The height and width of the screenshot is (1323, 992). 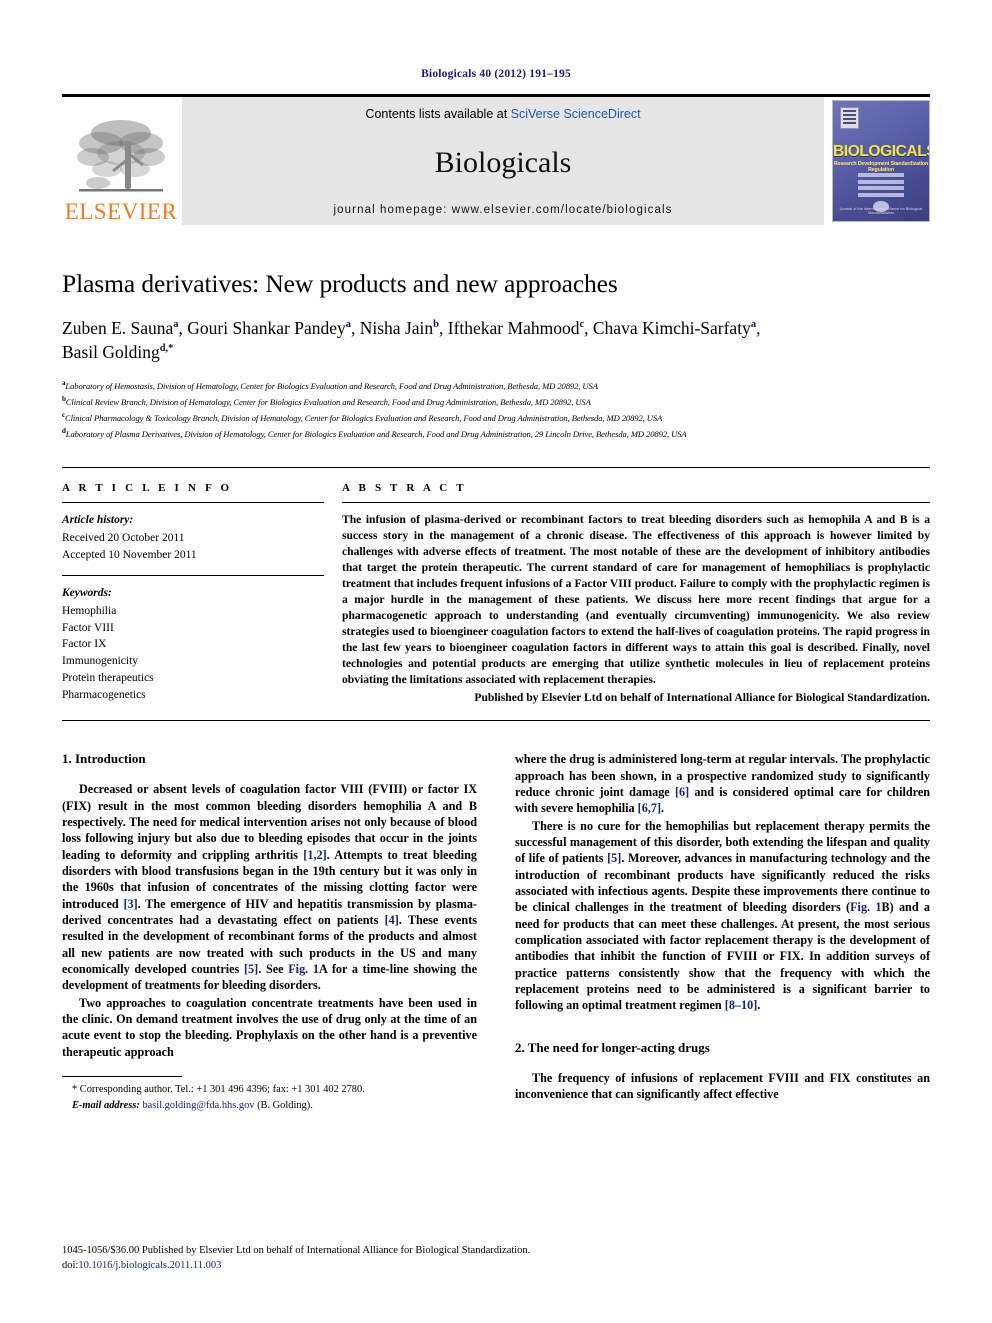 What do you see at coordinates (513, 328) in the screenshot?
I see `author-name: Ifthekar Mahmood` at bounding box center [513, 328].